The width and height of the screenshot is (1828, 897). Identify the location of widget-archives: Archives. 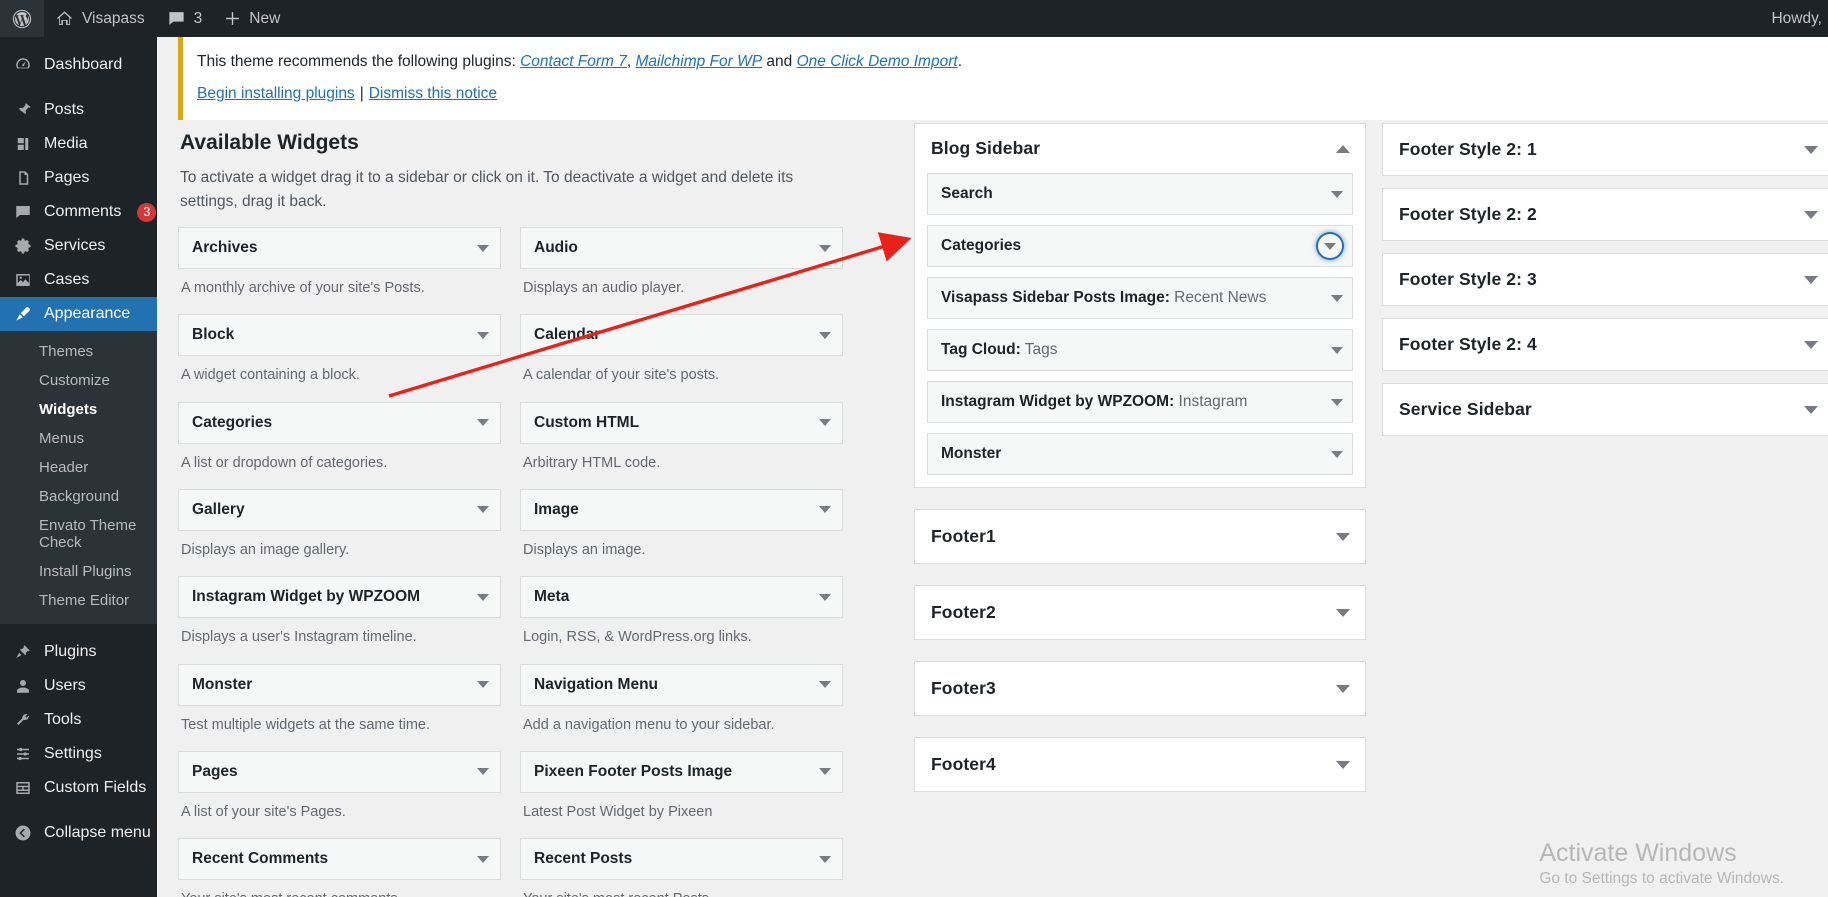
(339, 248).